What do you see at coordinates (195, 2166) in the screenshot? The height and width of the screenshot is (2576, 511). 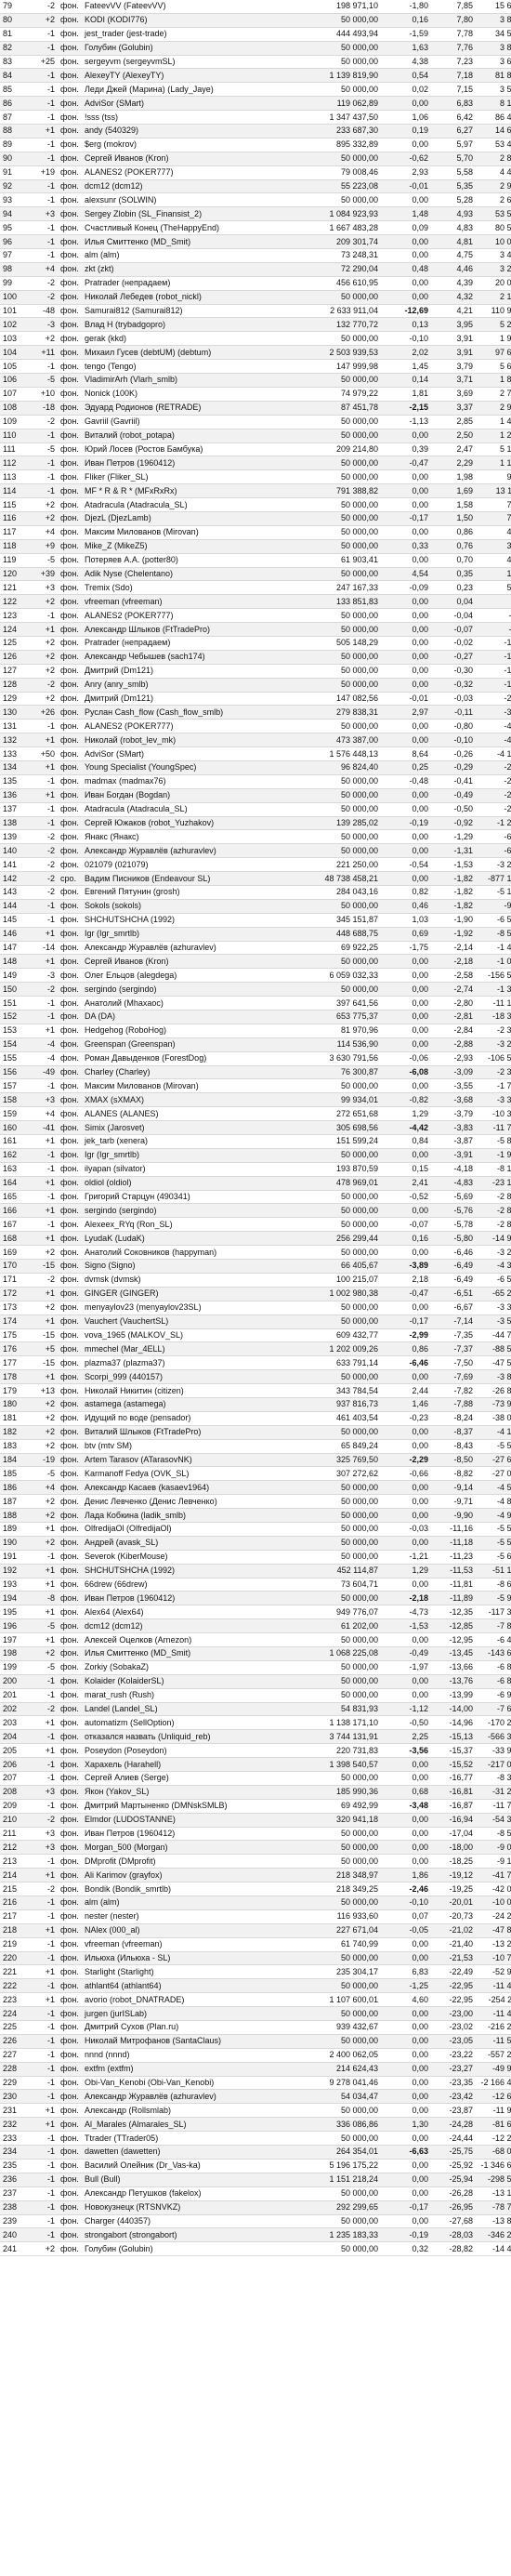 I see `participant-name-cell: Василий Олейник (Dr_Vas-ka)` at bounding box center [195, 2166].